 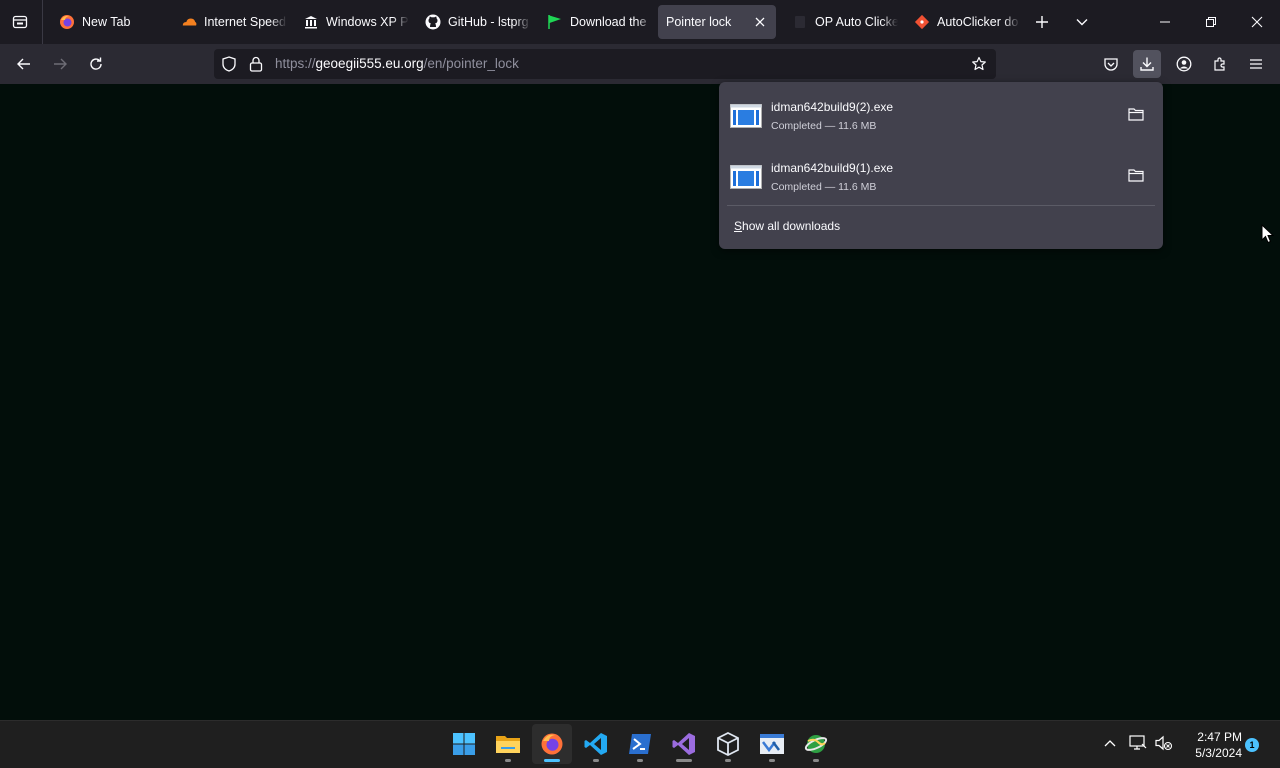 I want to click on speaker-muted-icon, so click(x=1164, y=743).